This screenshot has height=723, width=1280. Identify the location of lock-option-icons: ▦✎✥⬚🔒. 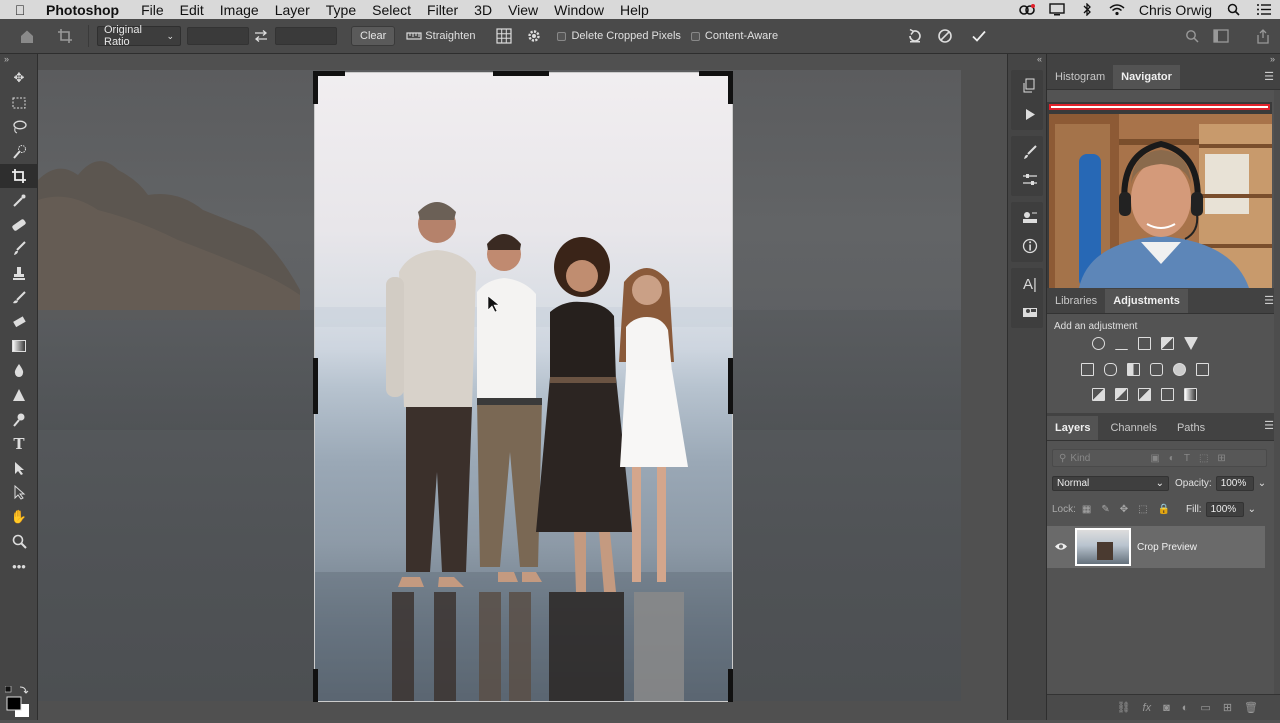
(1131, 509).